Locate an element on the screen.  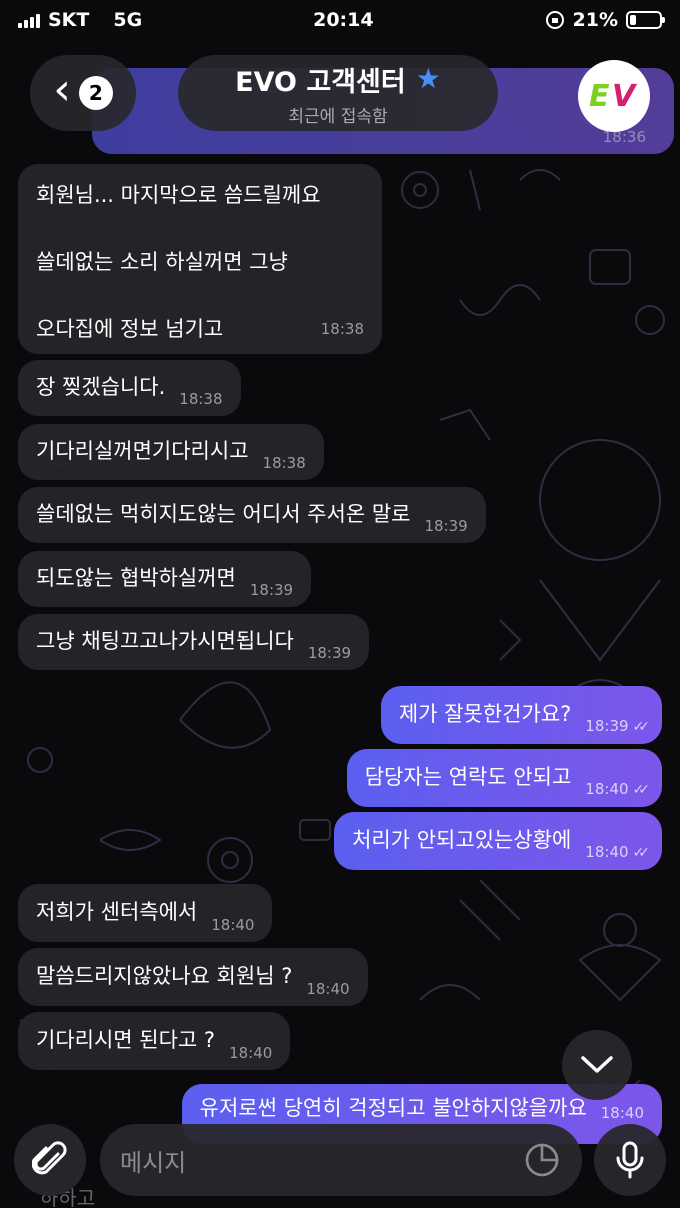
message-bubble: 제가 잘못한건가요? 18:39 ✓✓ is located at coordinates (521, 715).